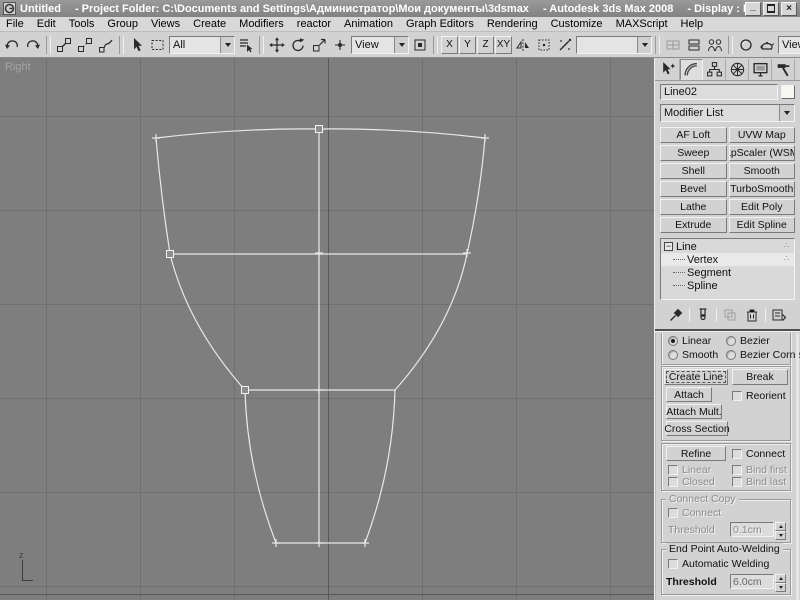 The image size is (800, 600). What do you see at coordinates (761, 153) in the screenshot?
I see `modifier-button-mapscaler: apScaler (WSM` at bounding box center [761, 153].